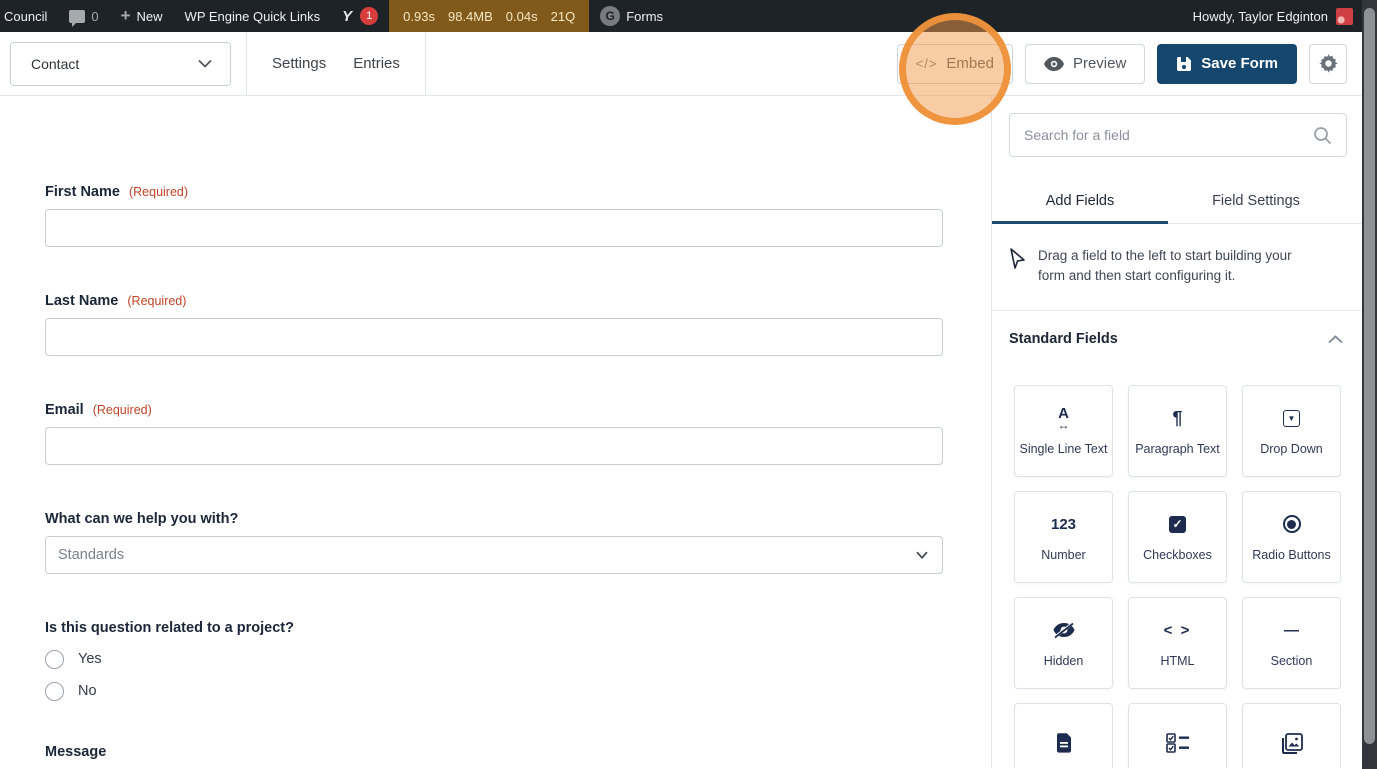 The height and width of the screenshot is (769, 1377). I want to click on radio-label: No, so click(87, 691).